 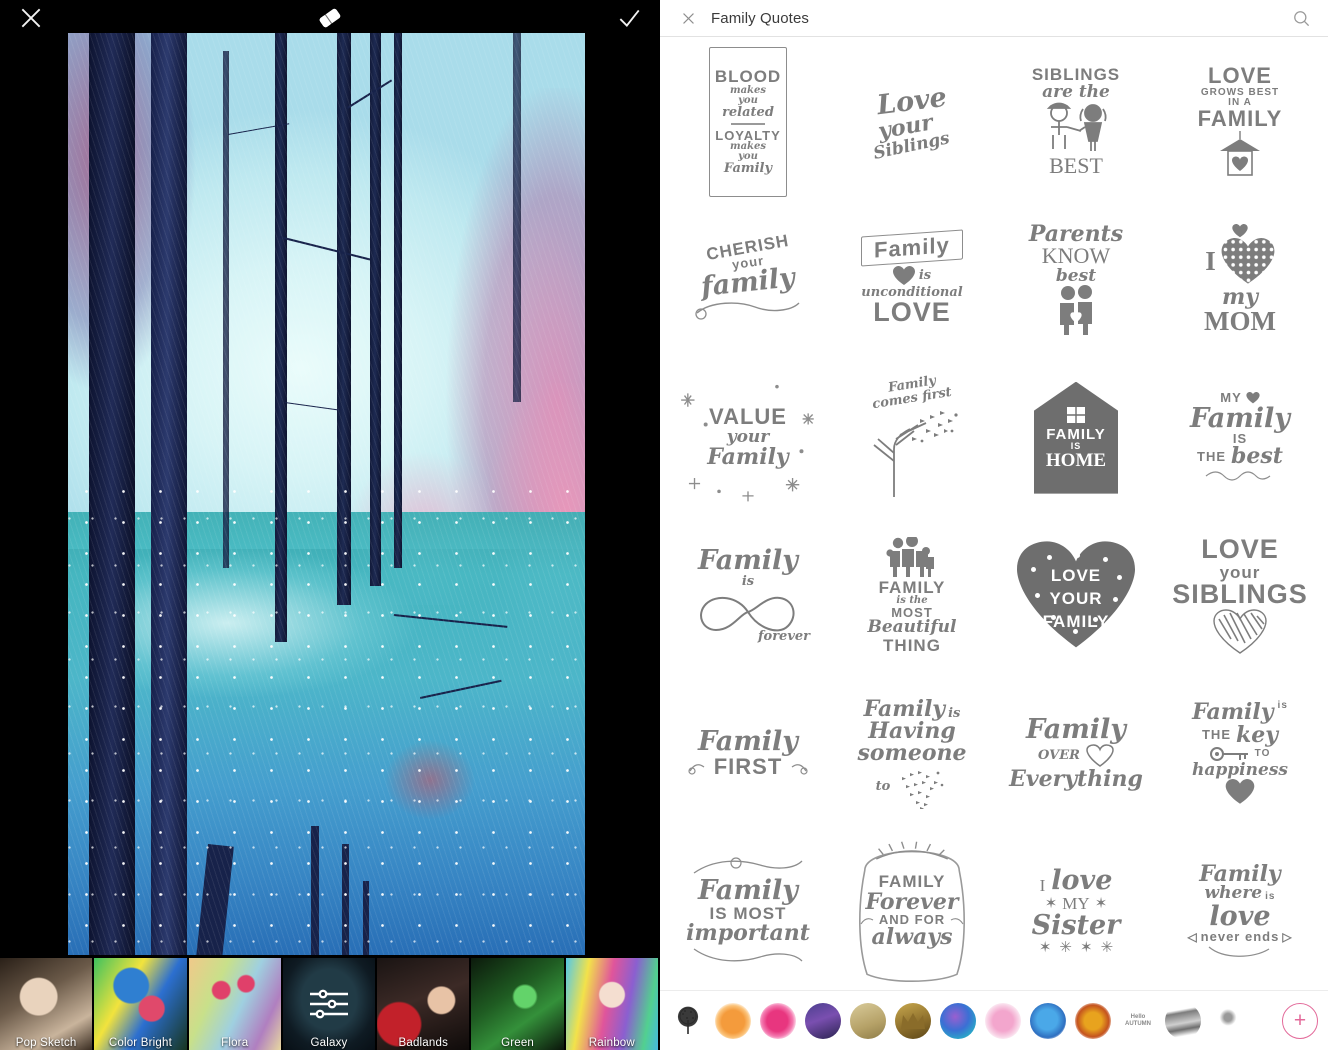 What do you see at coordinates (1240, 296) in the screenshot?
I see `sticker-line: my` at bounding box center [1240, 296].